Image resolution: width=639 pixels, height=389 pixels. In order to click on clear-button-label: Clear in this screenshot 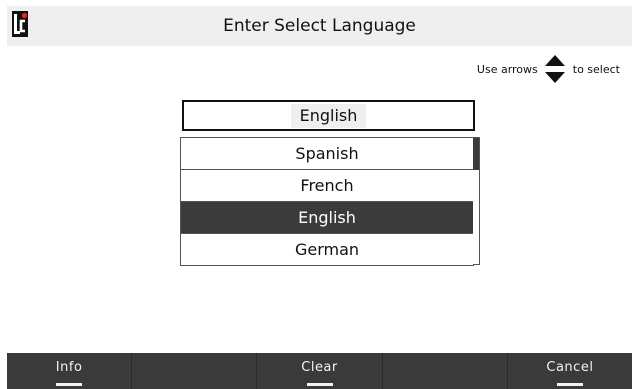, I will do `click(319, 367)`.